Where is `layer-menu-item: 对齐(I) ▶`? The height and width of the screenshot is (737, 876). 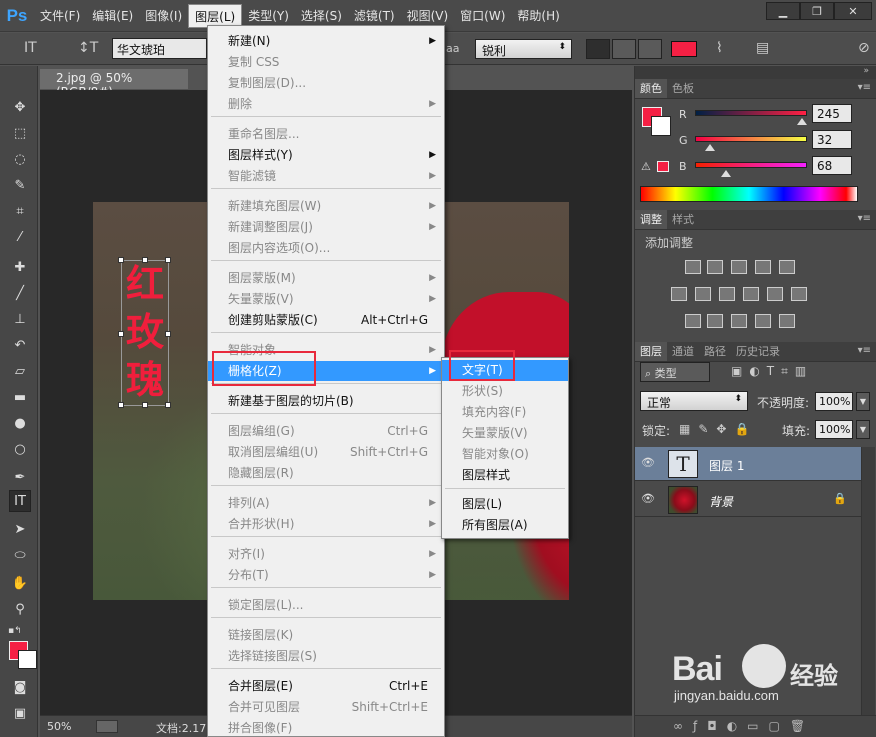
layer-menu-item: 对齐(I) ▶ is located at coordinates (326, 554).